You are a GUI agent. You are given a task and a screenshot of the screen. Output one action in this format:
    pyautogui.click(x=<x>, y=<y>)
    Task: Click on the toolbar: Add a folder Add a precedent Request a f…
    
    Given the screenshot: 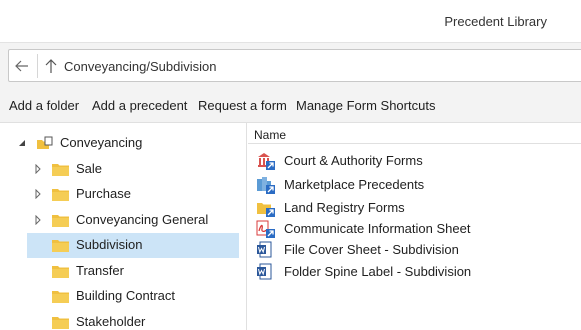 What is the action you would take?
    pyautogui.click(x=290, y=106)
    